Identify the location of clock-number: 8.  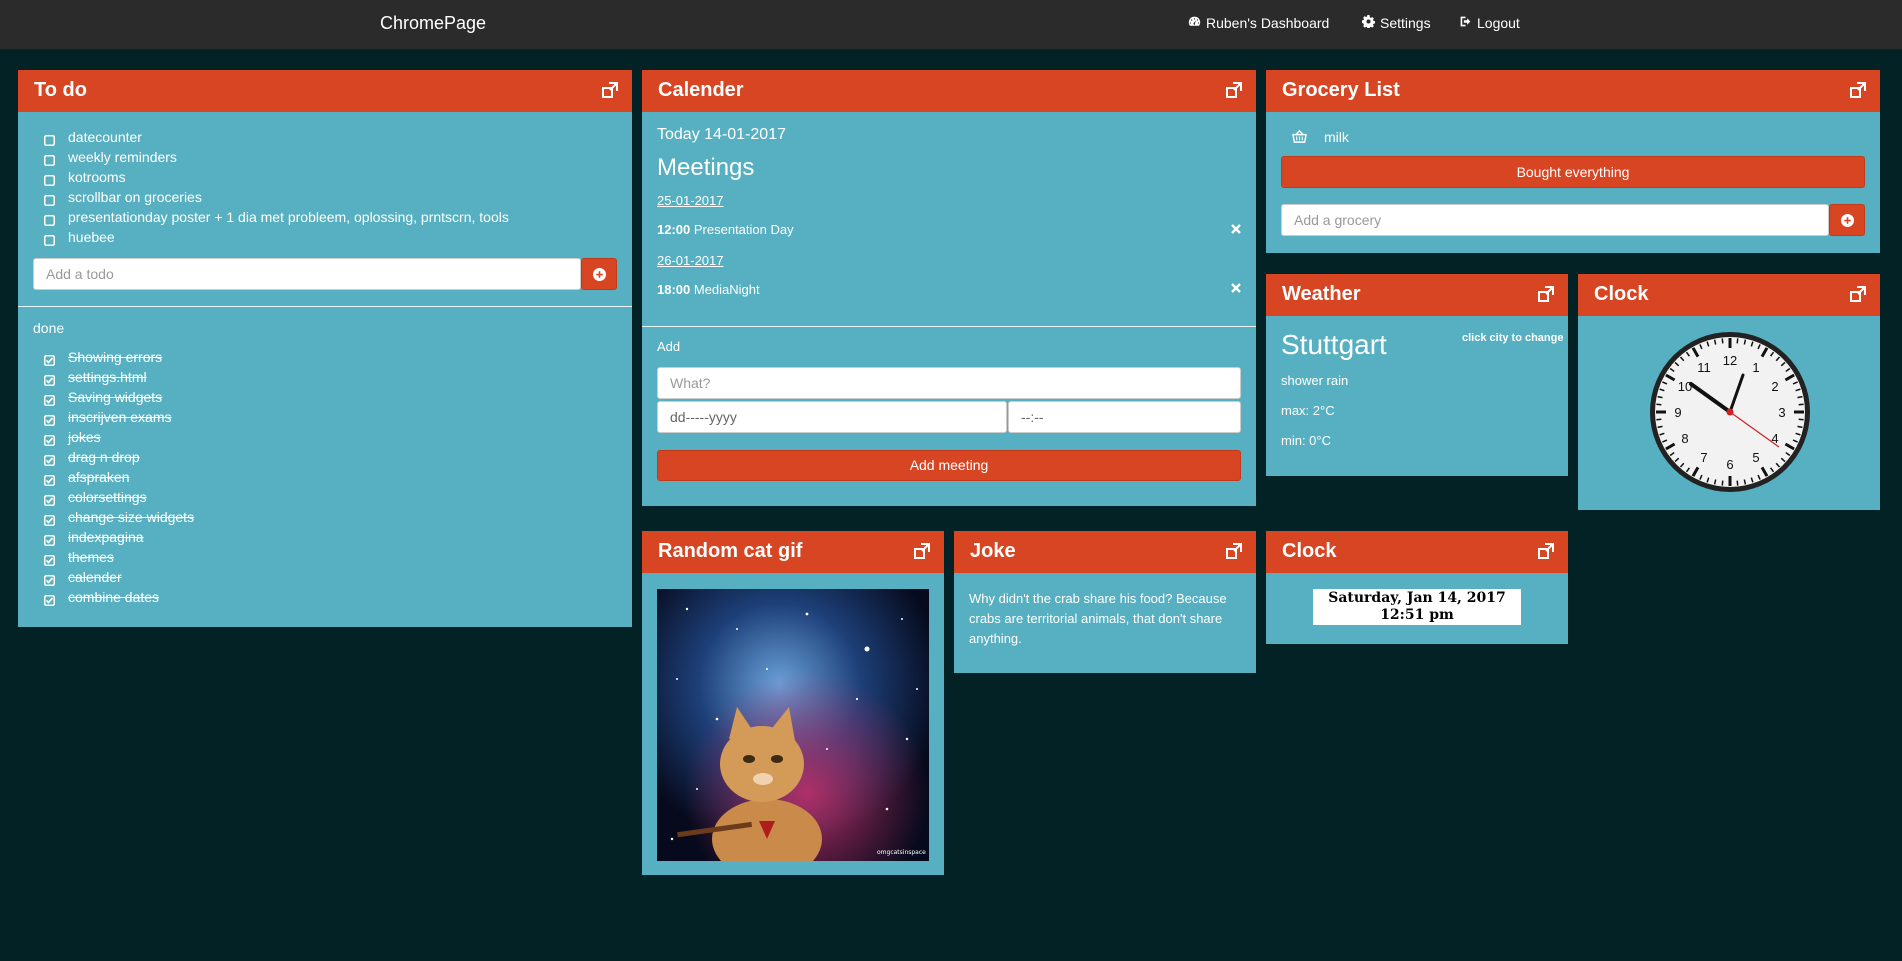
(1684, 438).